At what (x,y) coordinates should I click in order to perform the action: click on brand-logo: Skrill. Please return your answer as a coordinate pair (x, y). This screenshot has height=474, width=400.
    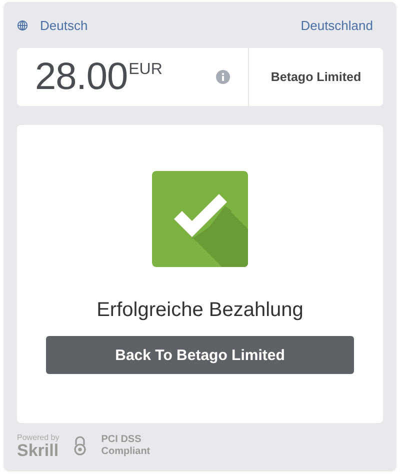
    Looking at the image, I should click on (38, 450).